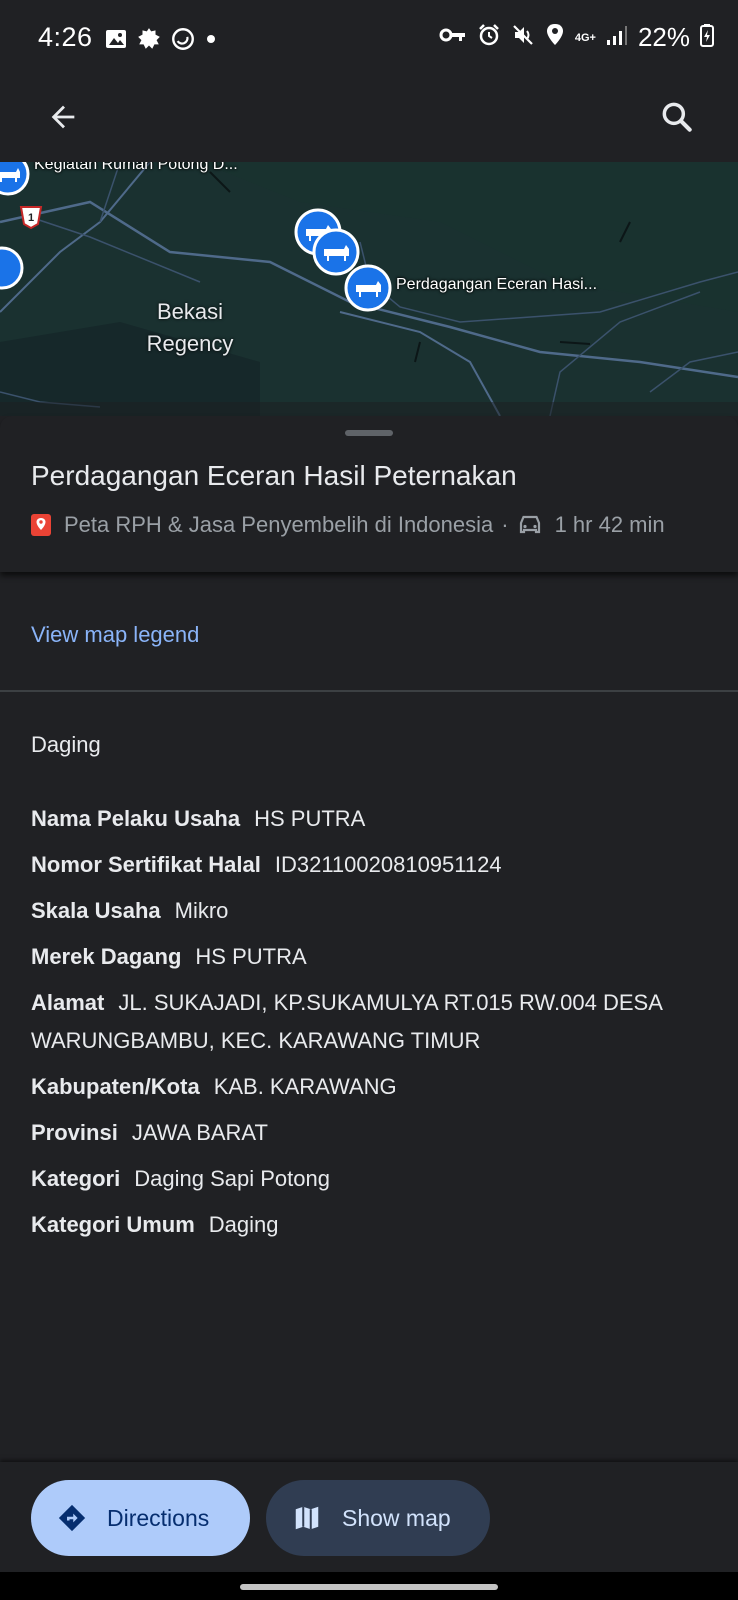 Image resolution: width=738 pixels, height=1600 pixels. I want to click on vpn-key-icon, so click(453, 37).